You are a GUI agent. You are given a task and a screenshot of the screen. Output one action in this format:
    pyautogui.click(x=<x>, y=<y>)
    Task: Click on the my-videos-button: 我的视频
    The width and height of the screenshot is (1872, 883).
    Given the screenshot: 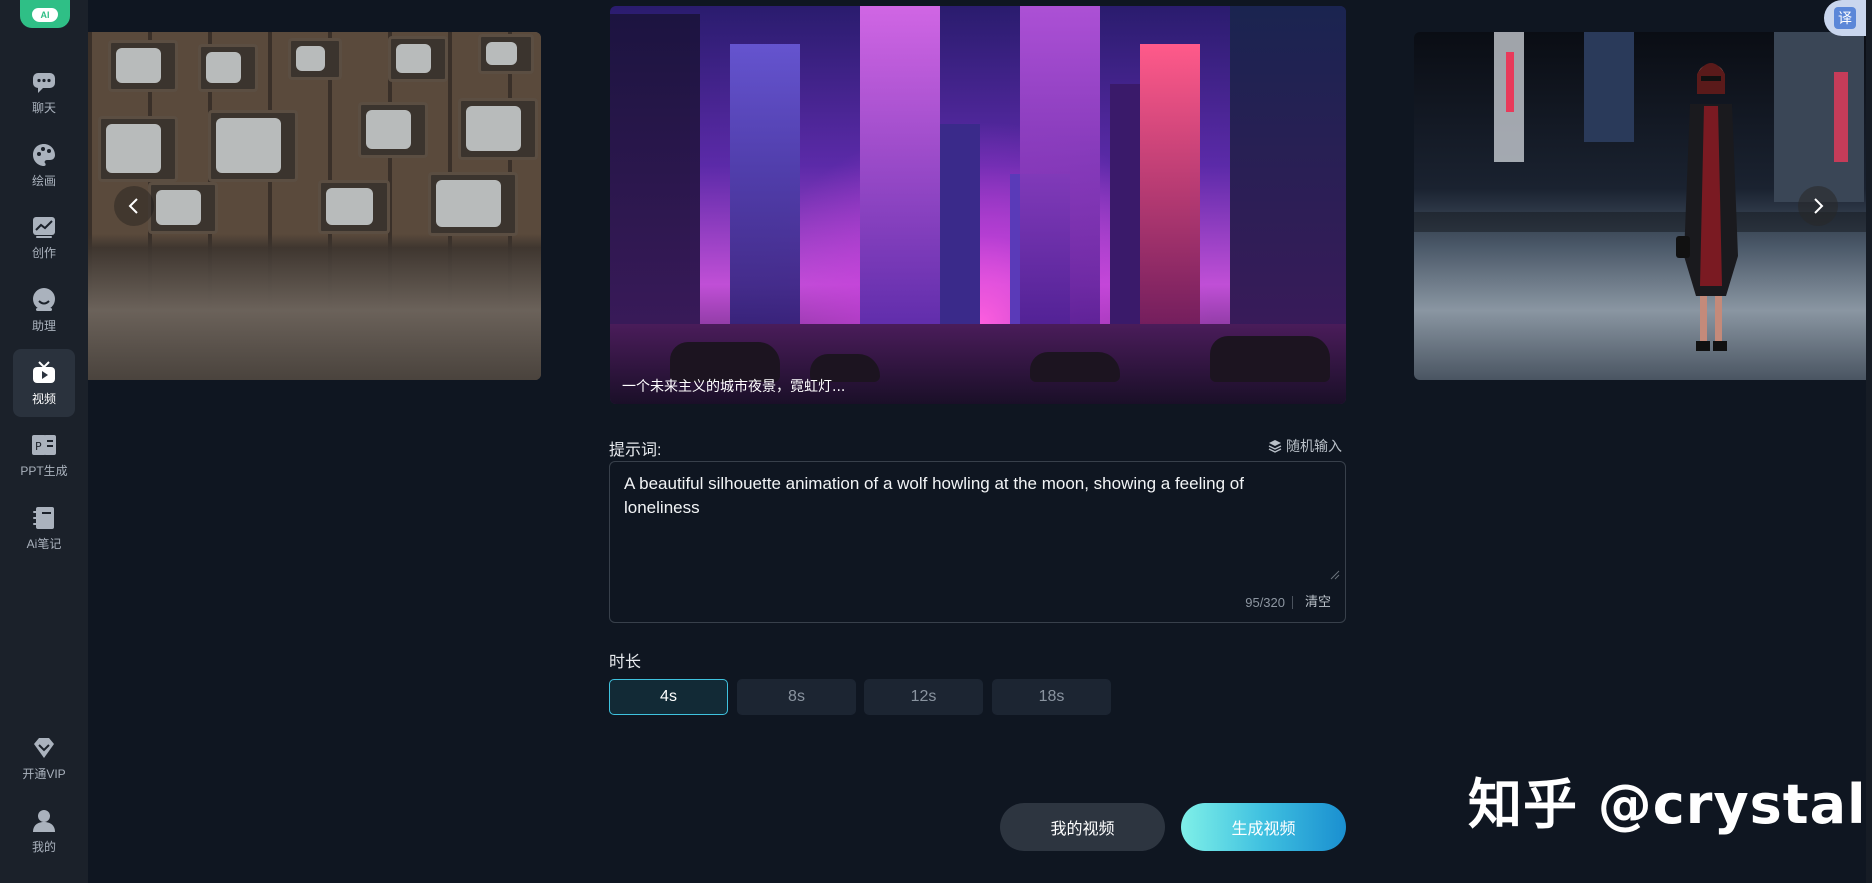 What is the action you would take?
    pyautogui.click(x=1082, y=827)
    